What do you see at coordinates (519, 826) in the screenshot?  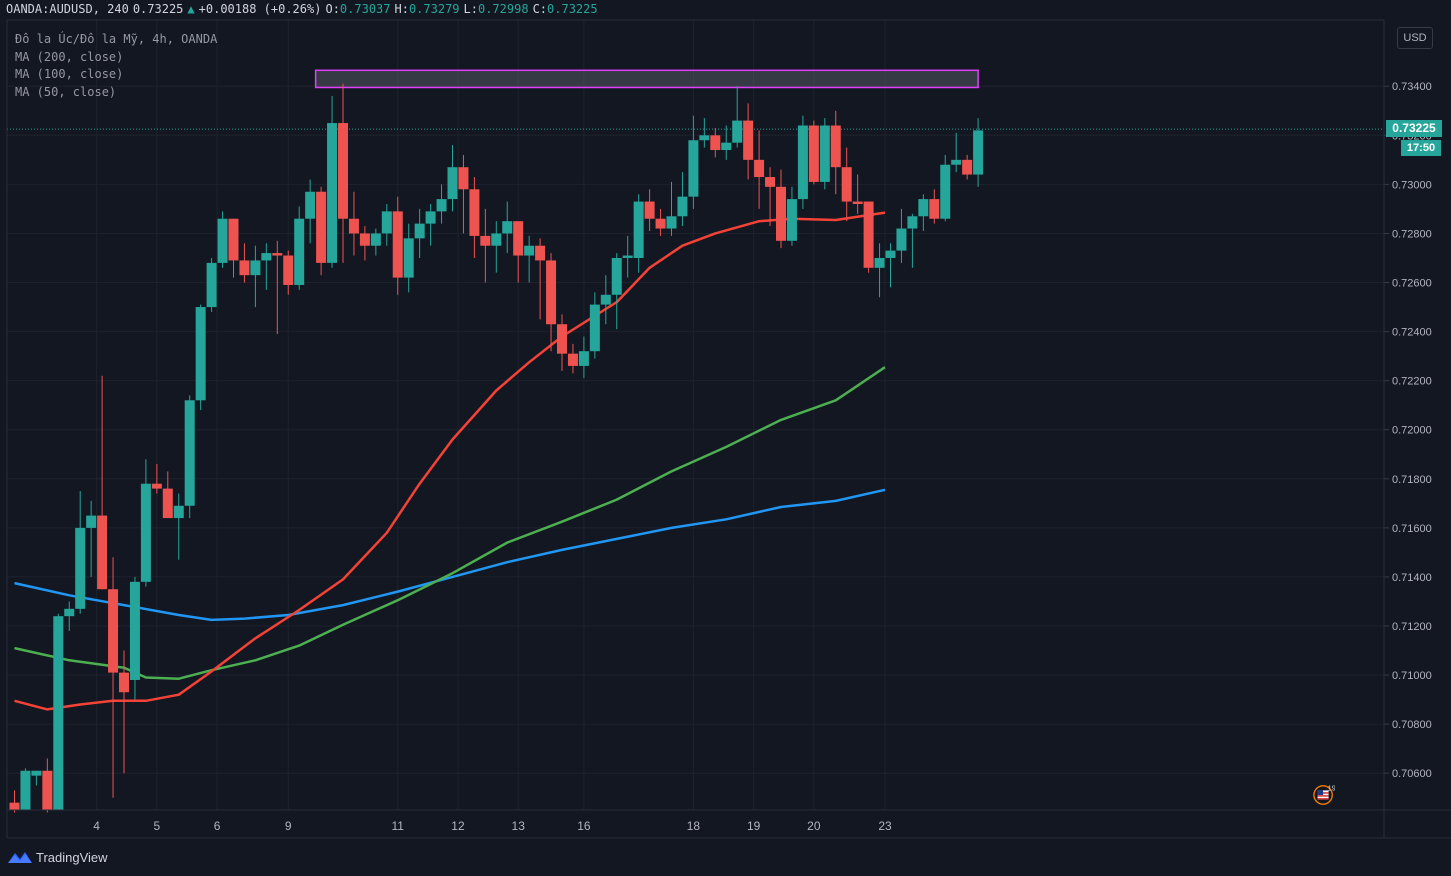 I see `x-tick-label: 13` at bounding box center [519, 826].